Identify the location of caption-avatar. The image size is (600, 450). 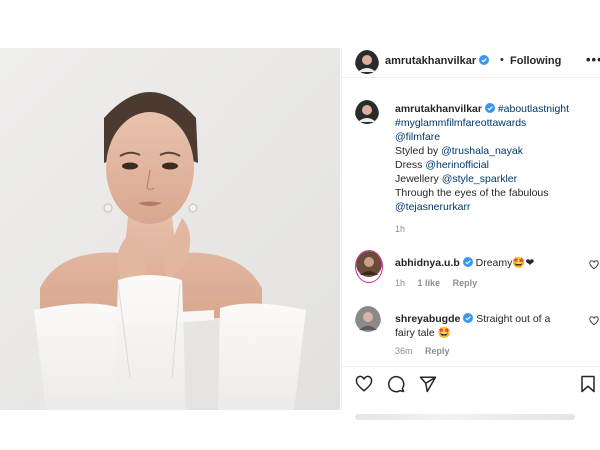
(367, 114).